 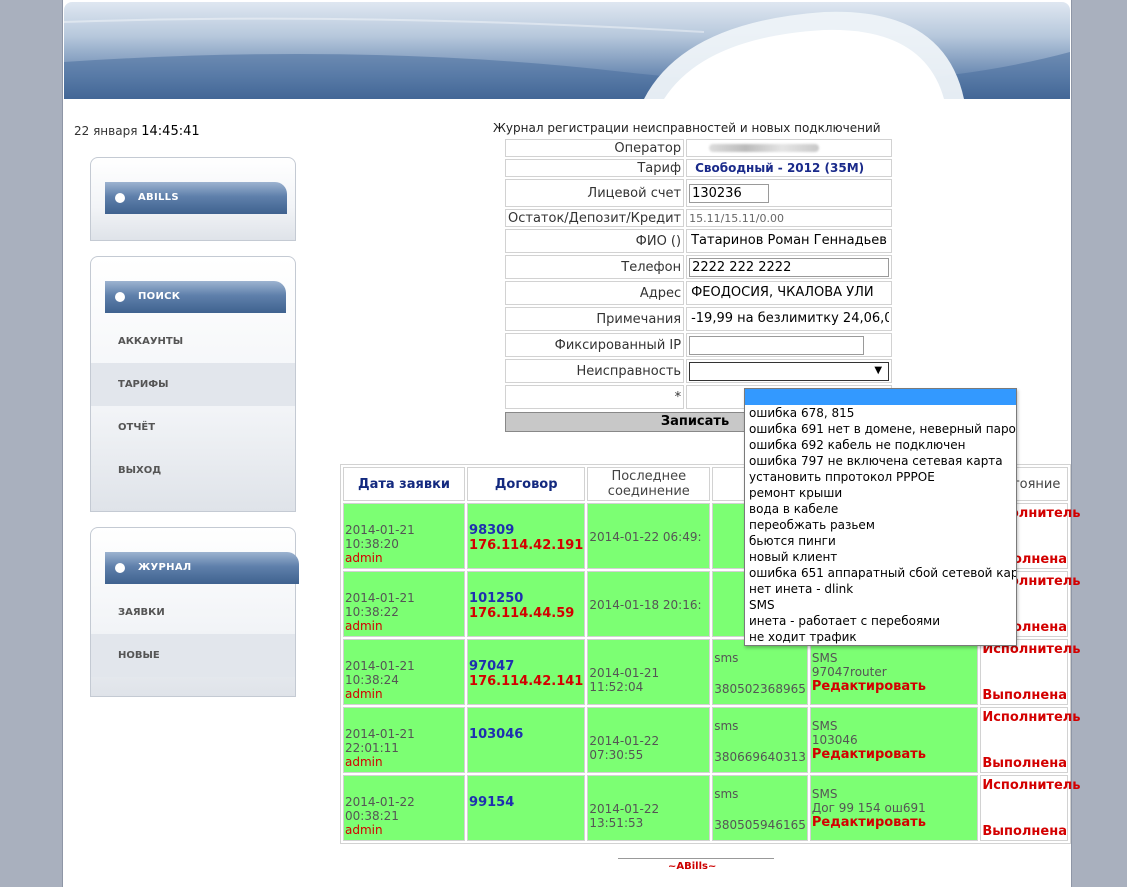 I want to click on date-label: 22 января, so click(x=106, y=131).